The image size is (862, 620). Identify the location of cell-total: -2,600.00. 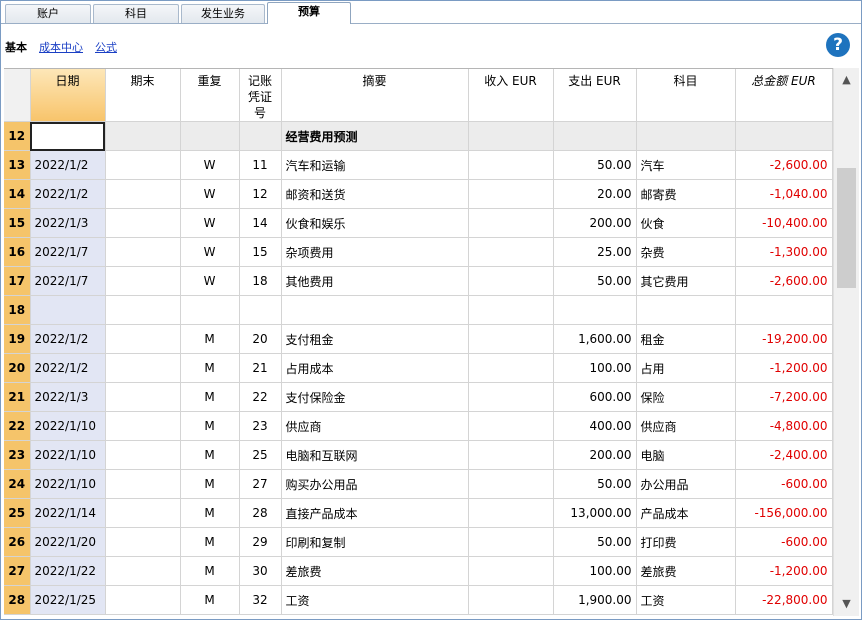
(784, 281).